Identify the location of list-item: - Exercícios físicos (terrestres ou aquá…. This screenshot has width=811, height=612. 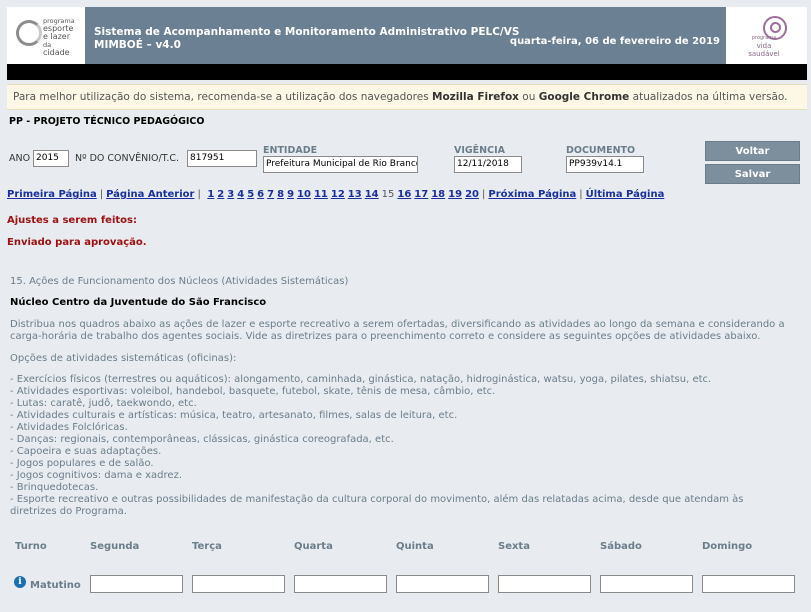
(361, 379).